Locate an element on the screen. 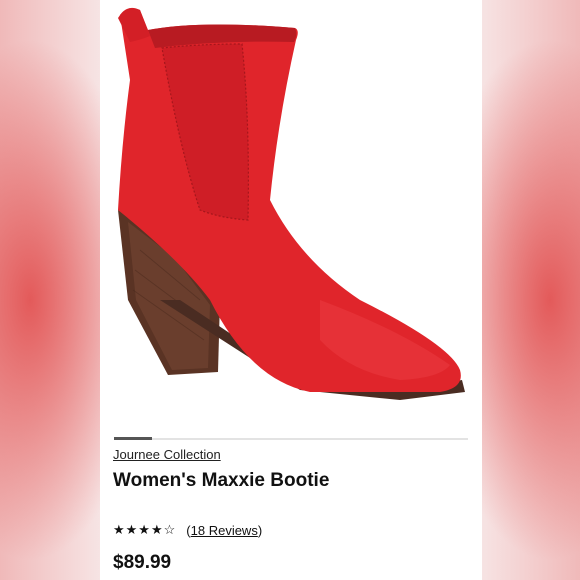 The image size is (580, 580). reviews-close-paren: ) is located at coordinates (260, 530).